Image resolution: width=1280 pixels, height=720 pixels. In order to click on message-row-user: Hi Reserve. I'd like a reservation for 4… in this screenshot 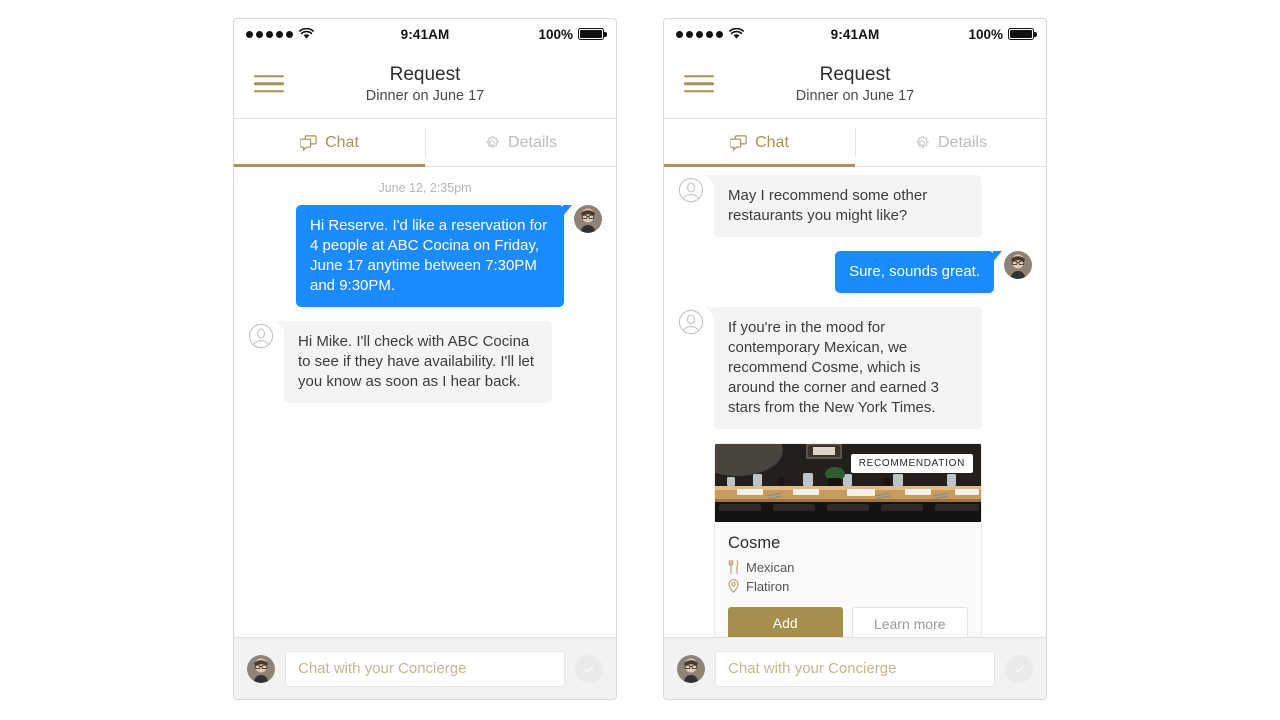, I will do `click(425, 256)`.